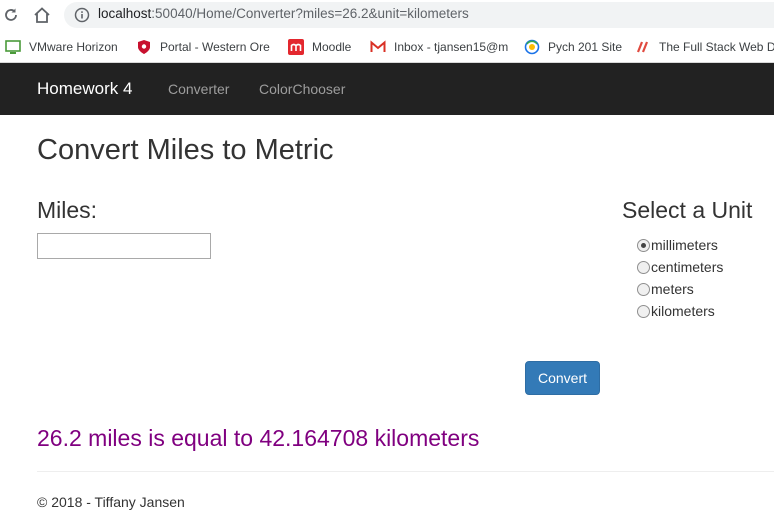 The image size is (774, 512). What do you see at coordinates (532, 47) in the screenshot?
I see `site-icon` at bounding box center [532, 47].